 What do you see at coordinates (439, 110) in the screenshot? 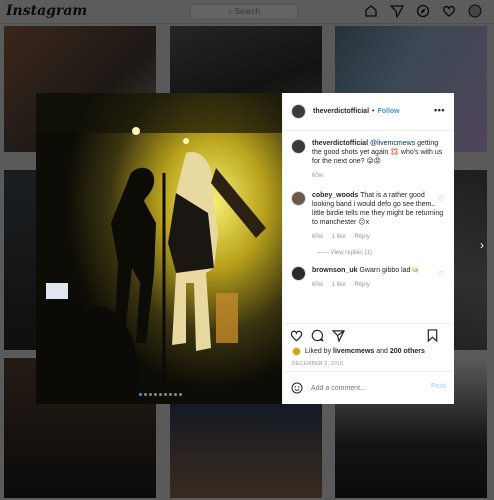
I see `more-options-button: •••` at bounding box center [439, 110].